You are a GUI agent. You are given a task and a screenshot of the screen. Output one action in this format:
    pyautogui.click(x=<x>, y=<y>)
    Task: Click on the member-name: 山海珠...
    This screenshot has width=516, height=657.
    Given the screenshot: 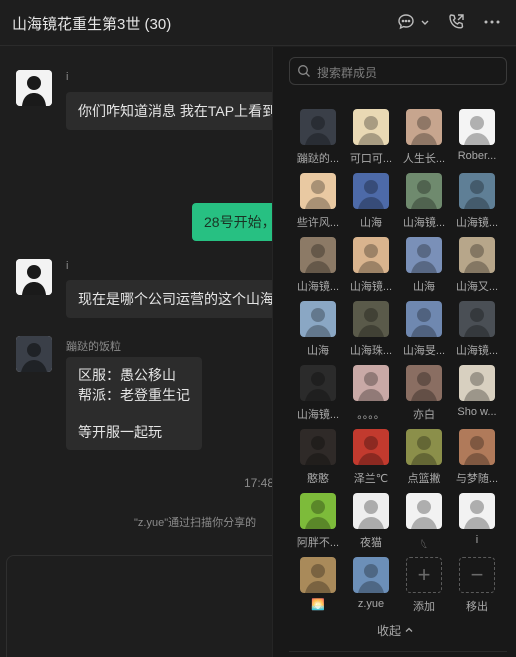 What is the action you would take?
    pyautogui.click(x=371, y=351)
    